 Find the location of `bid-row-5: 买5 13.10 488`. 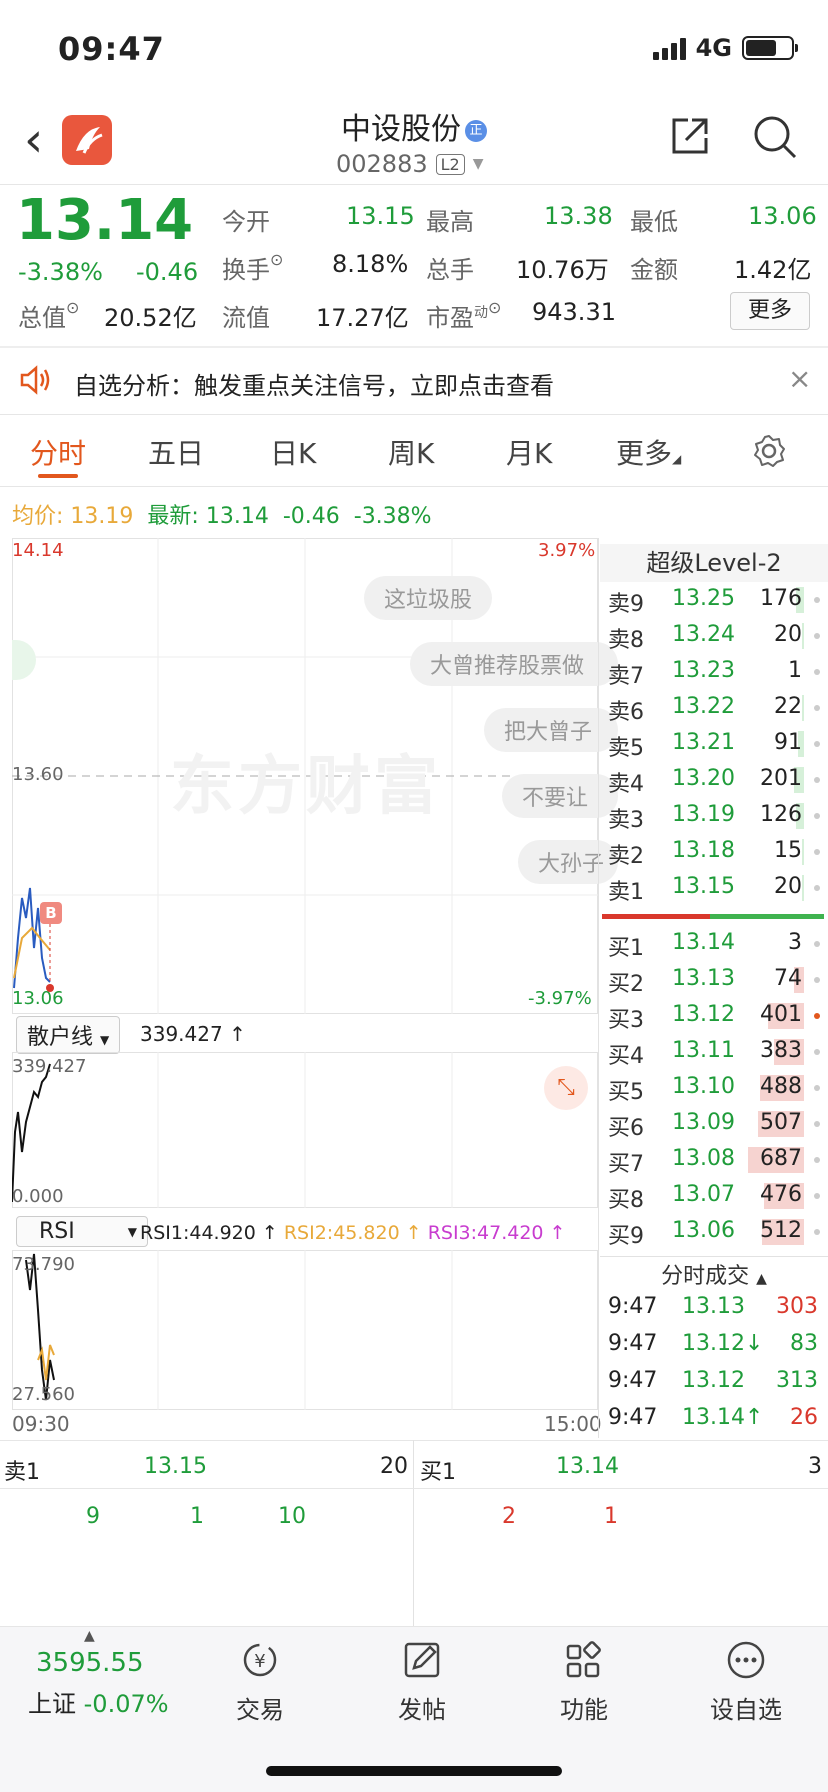

bid-row-5: 买5 13.10 488 is located at coordinates (714, 1088).